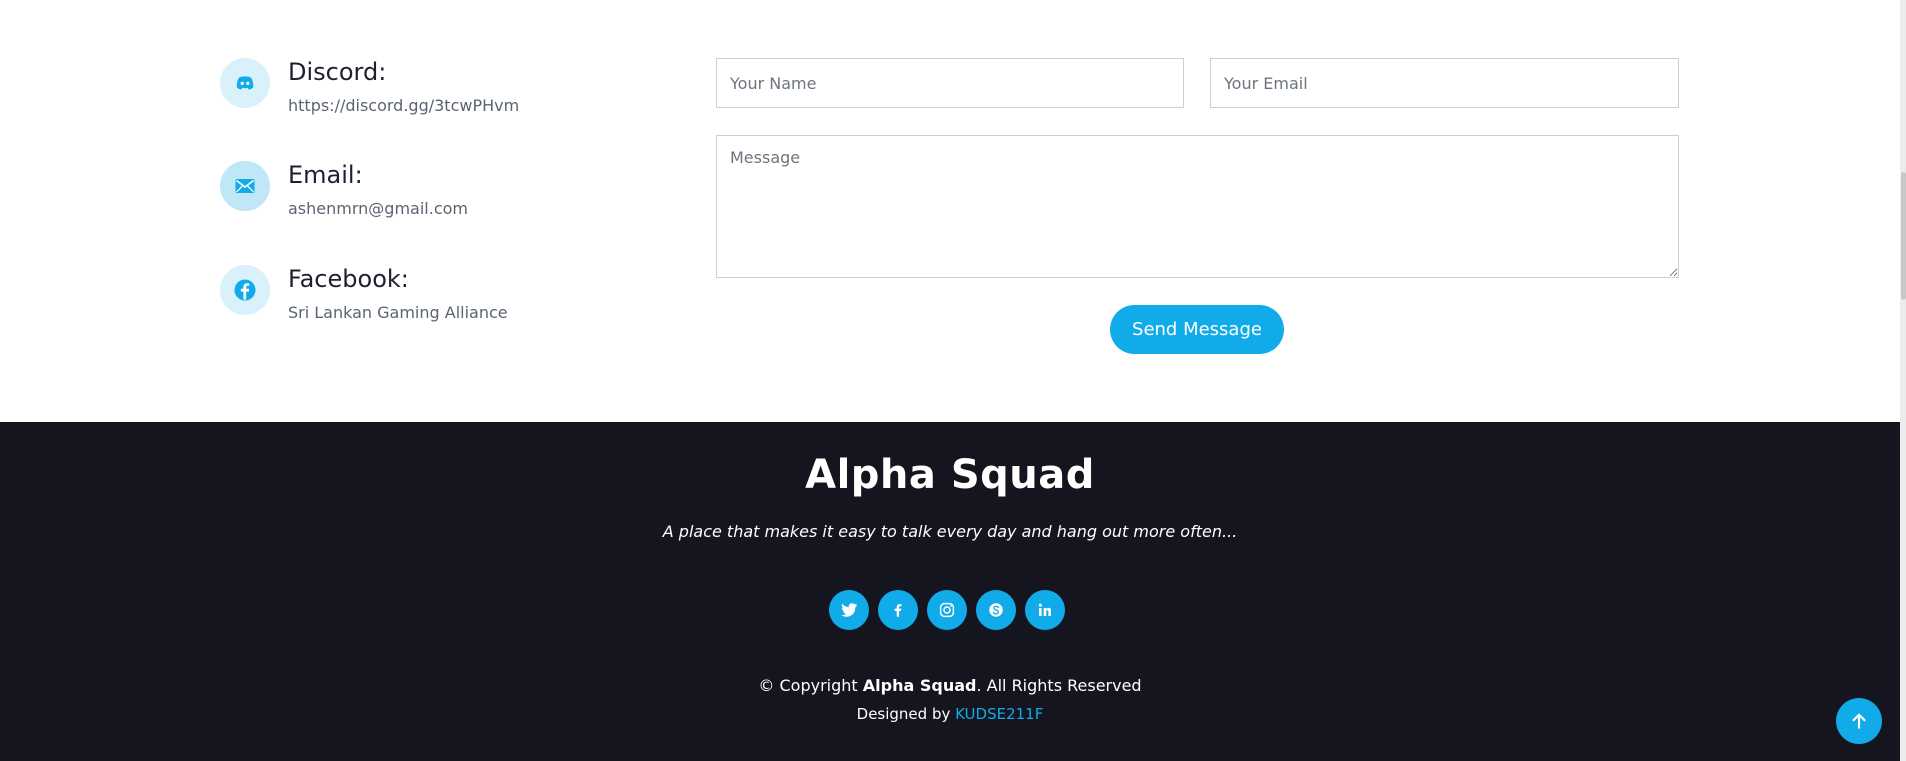  What do you see at coordinates (919, 685) in the screenshot?
I see `copyright-brand: Alpha Squad` at bounding box center [919, 685].